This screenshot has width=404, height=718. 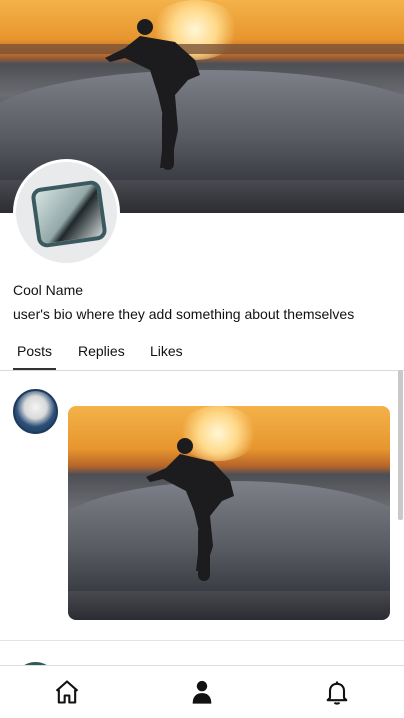 I want to click on profile-icon, so click(x=202, y=692).